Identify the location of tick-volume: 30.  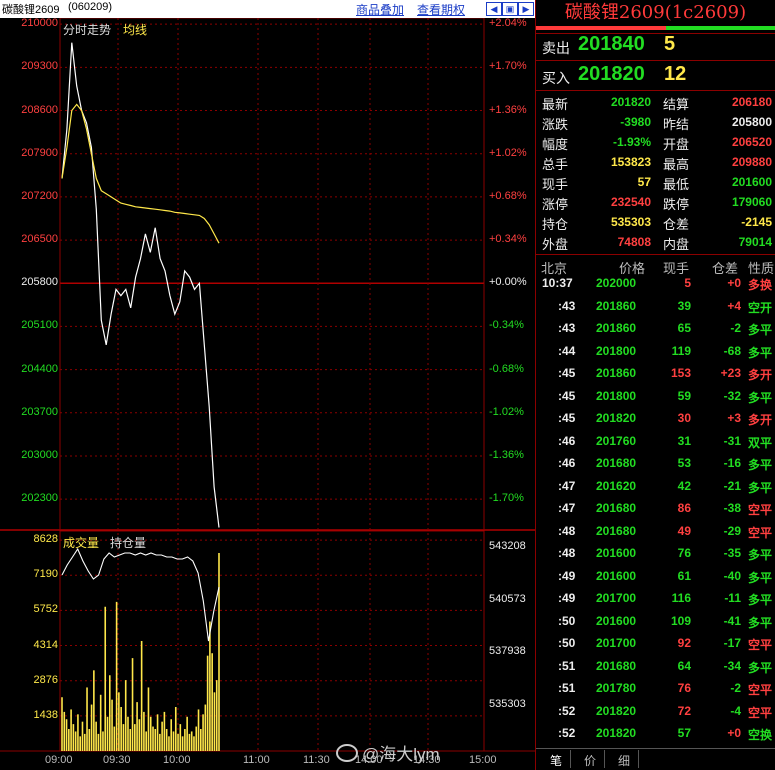
(684, 418).